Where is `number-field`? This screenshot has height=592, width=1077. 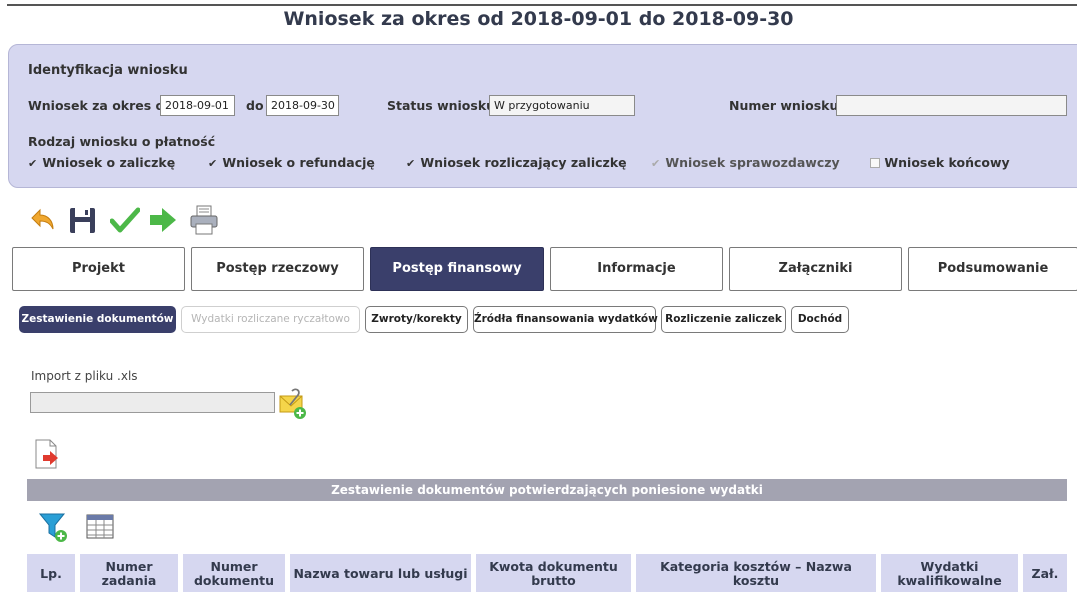 number-field is located at coordinates (951, 105).